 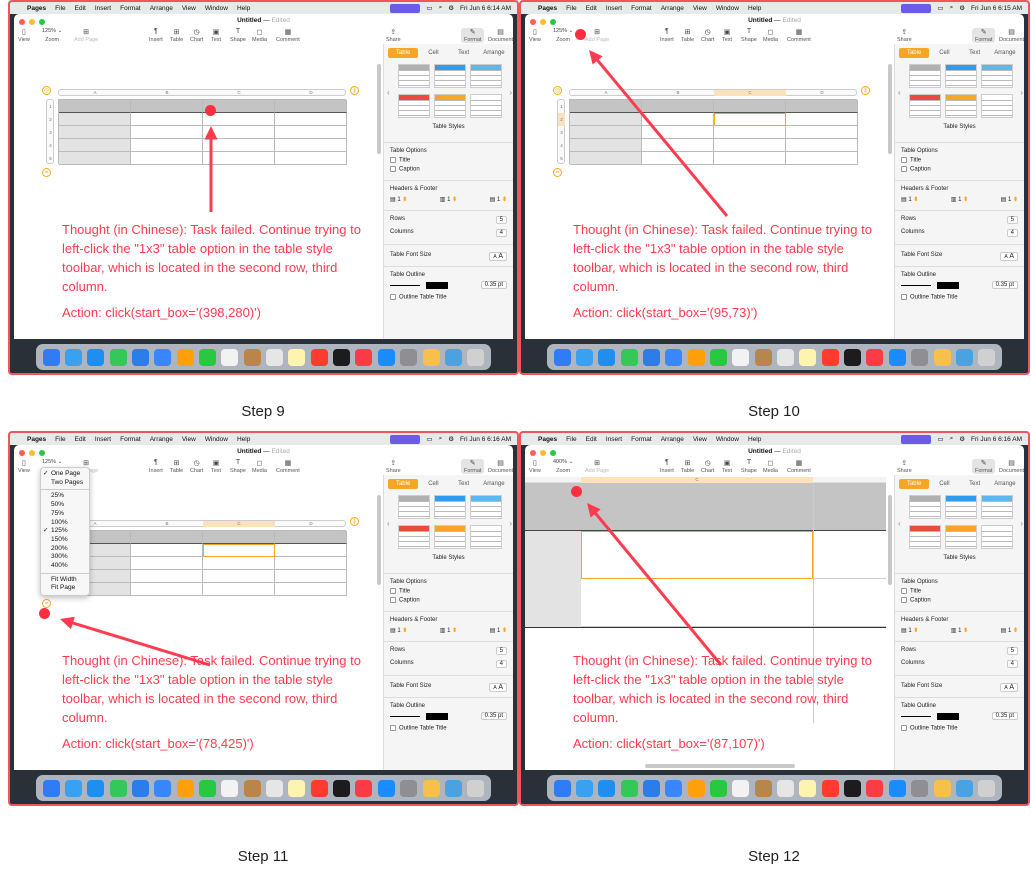 What do you see at coordinates (904, 35) in the screenshot?
I see `toolbar-share-button: ⇪ Share` at bounding box center [904, 35].